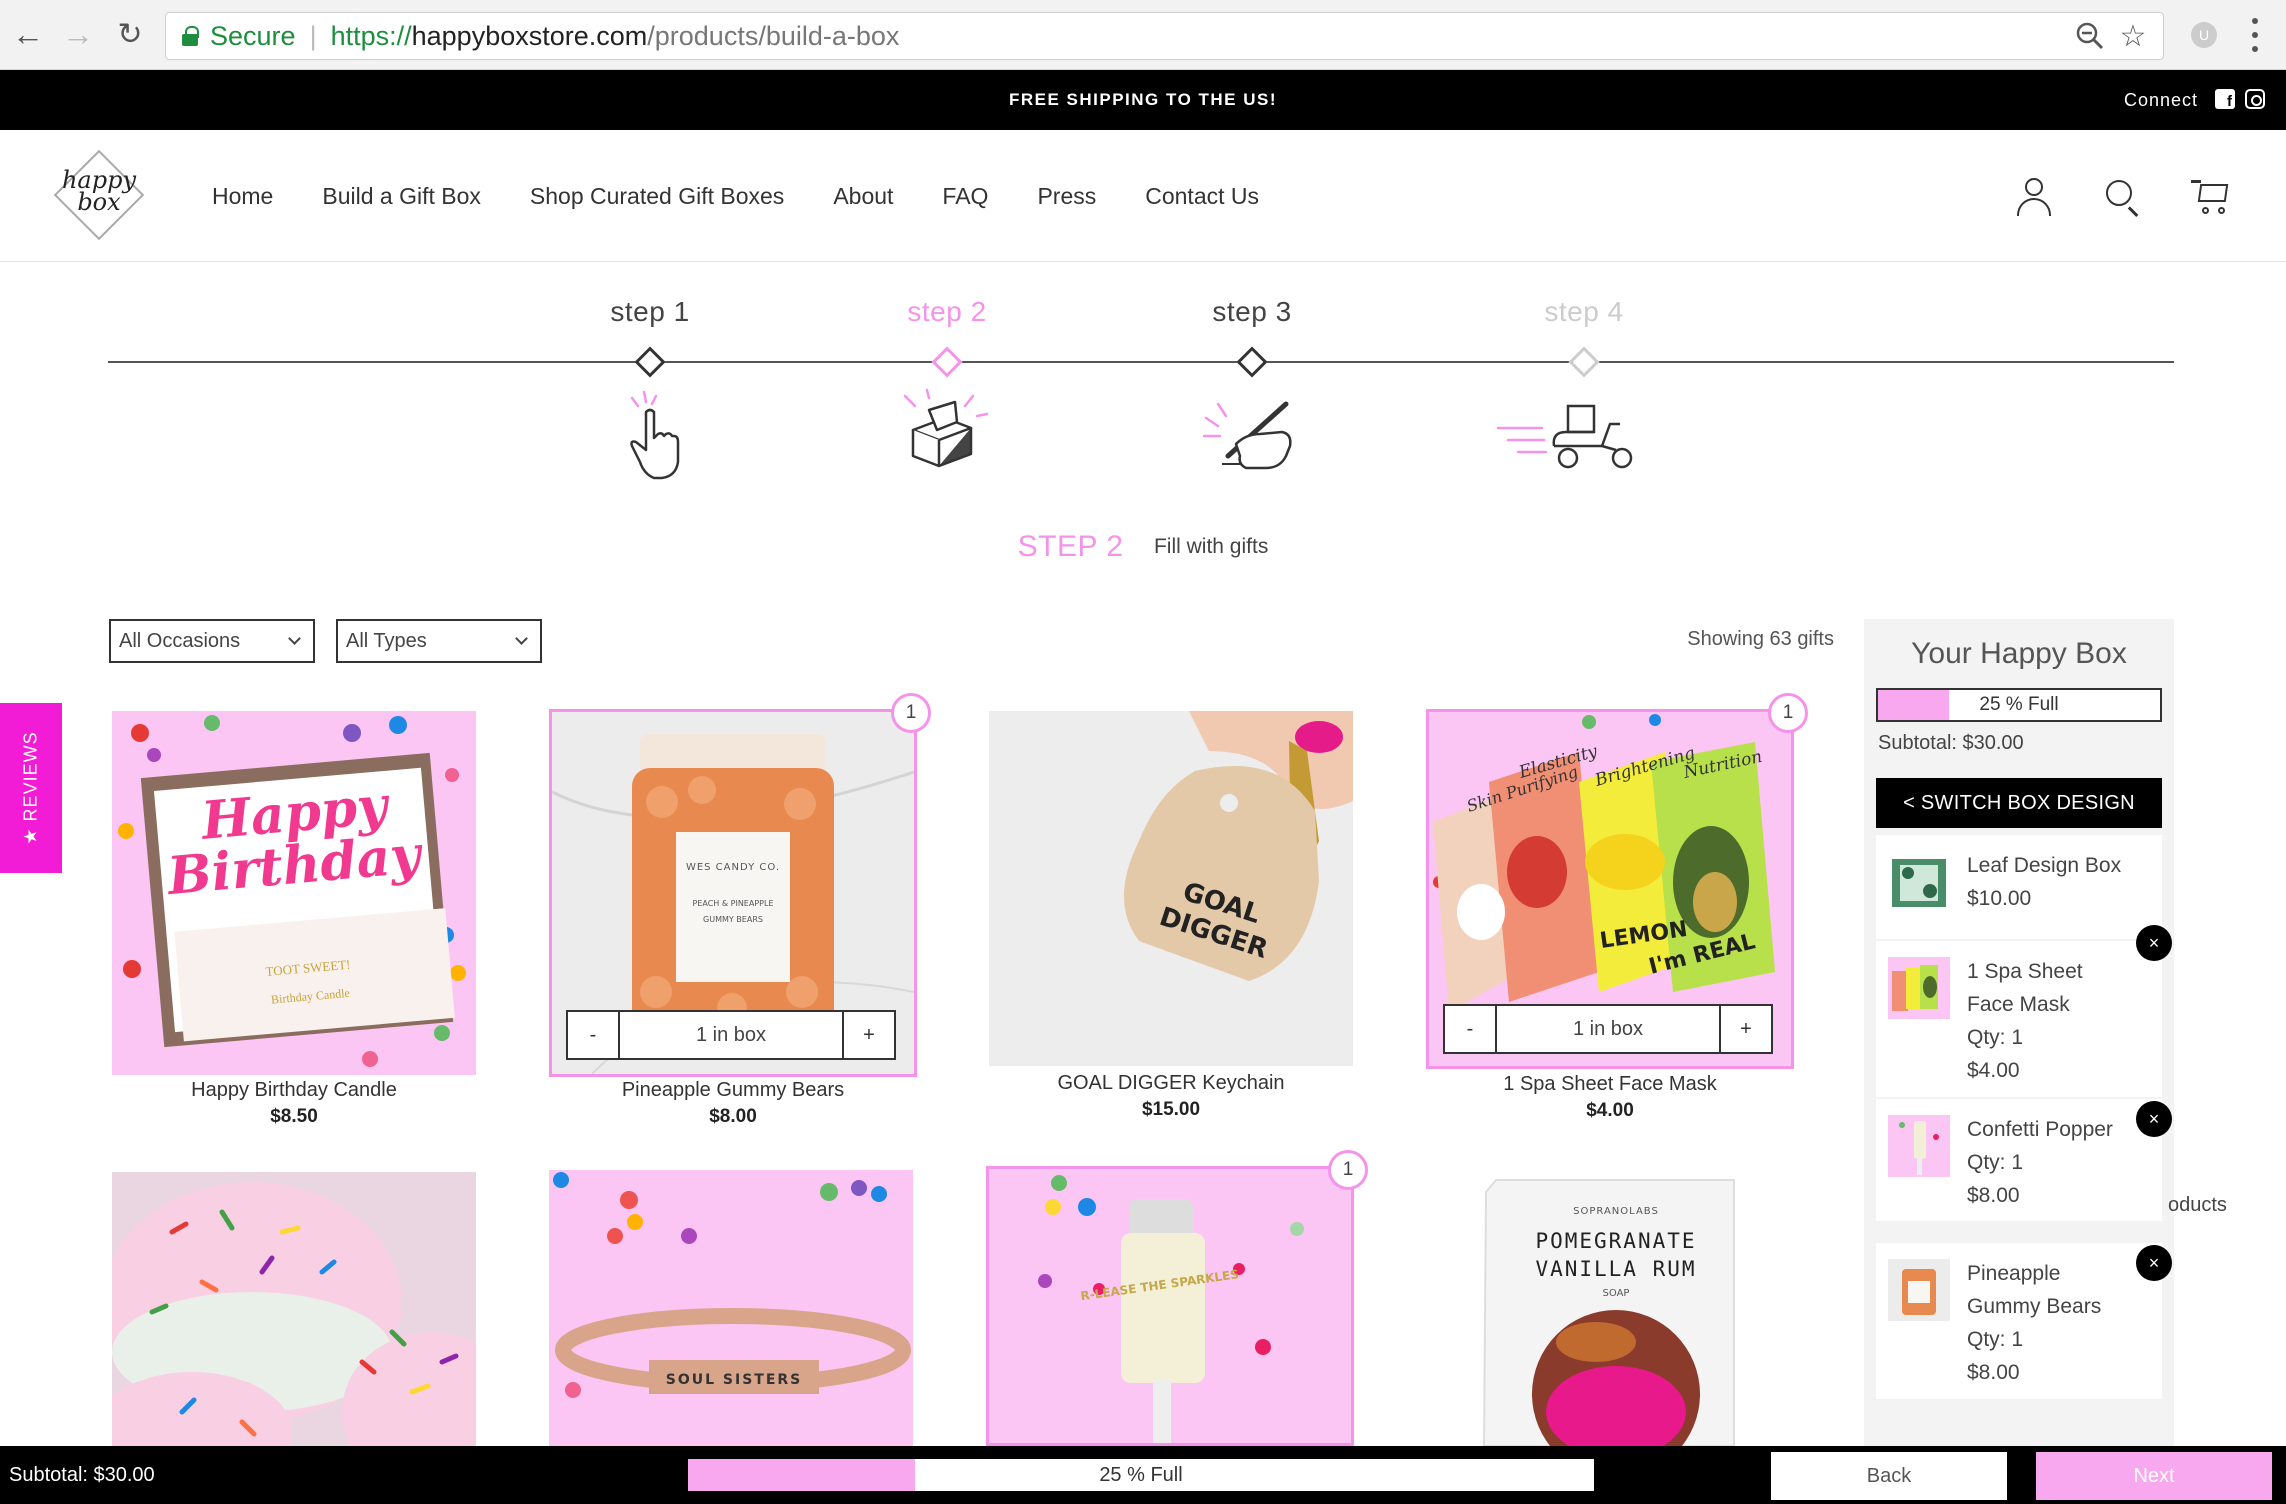  What do you see at coordinates (1615, 1241) in the screenshot?
I see `soap-line-1: POMEGRANATE` at bounding box center [1615, 1241].